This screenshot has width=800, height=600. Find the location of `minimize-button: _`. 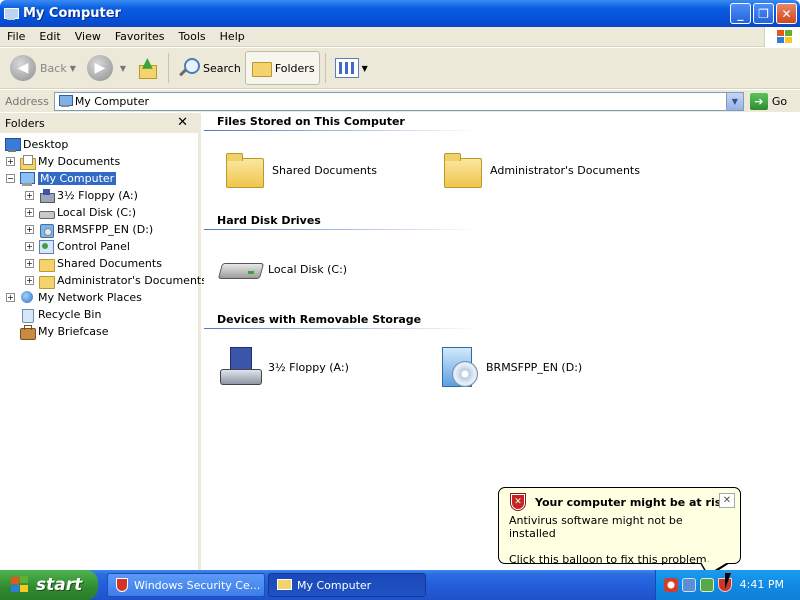

minimize-button: _ is located at coordinates (740, 13).